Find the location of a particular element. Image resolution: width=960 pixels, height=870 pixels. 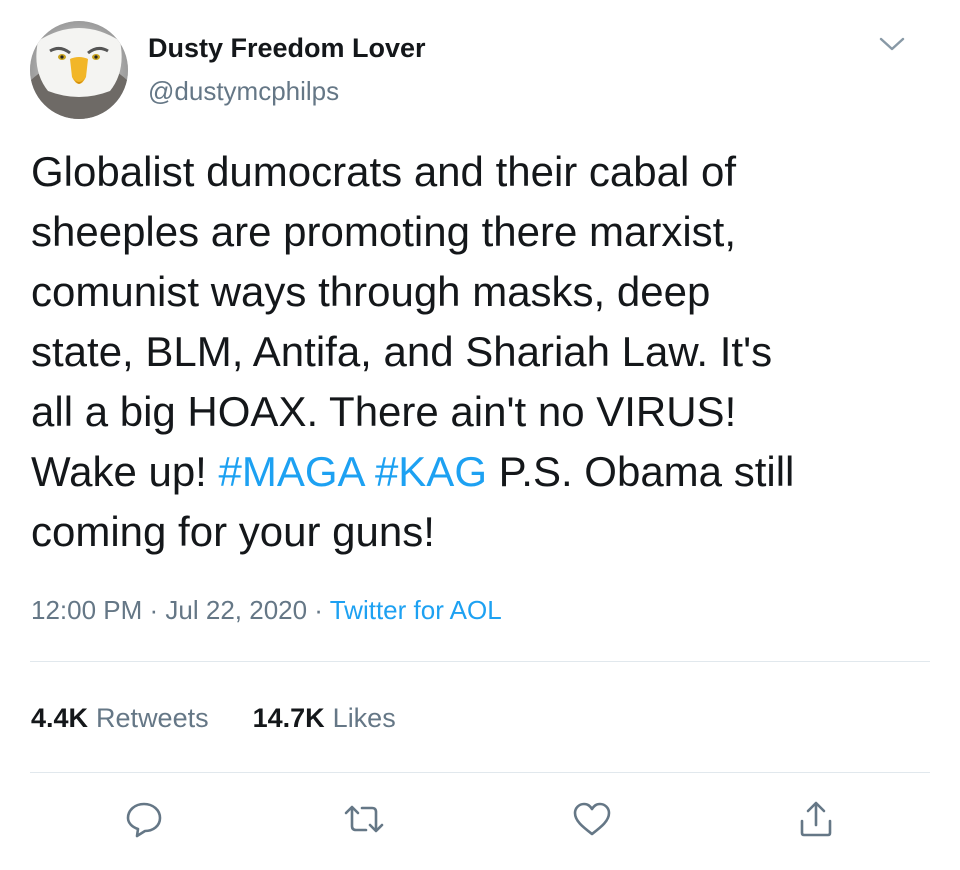

tweet-source-link: Twitter for AOL is located at coordinates (416, 610).